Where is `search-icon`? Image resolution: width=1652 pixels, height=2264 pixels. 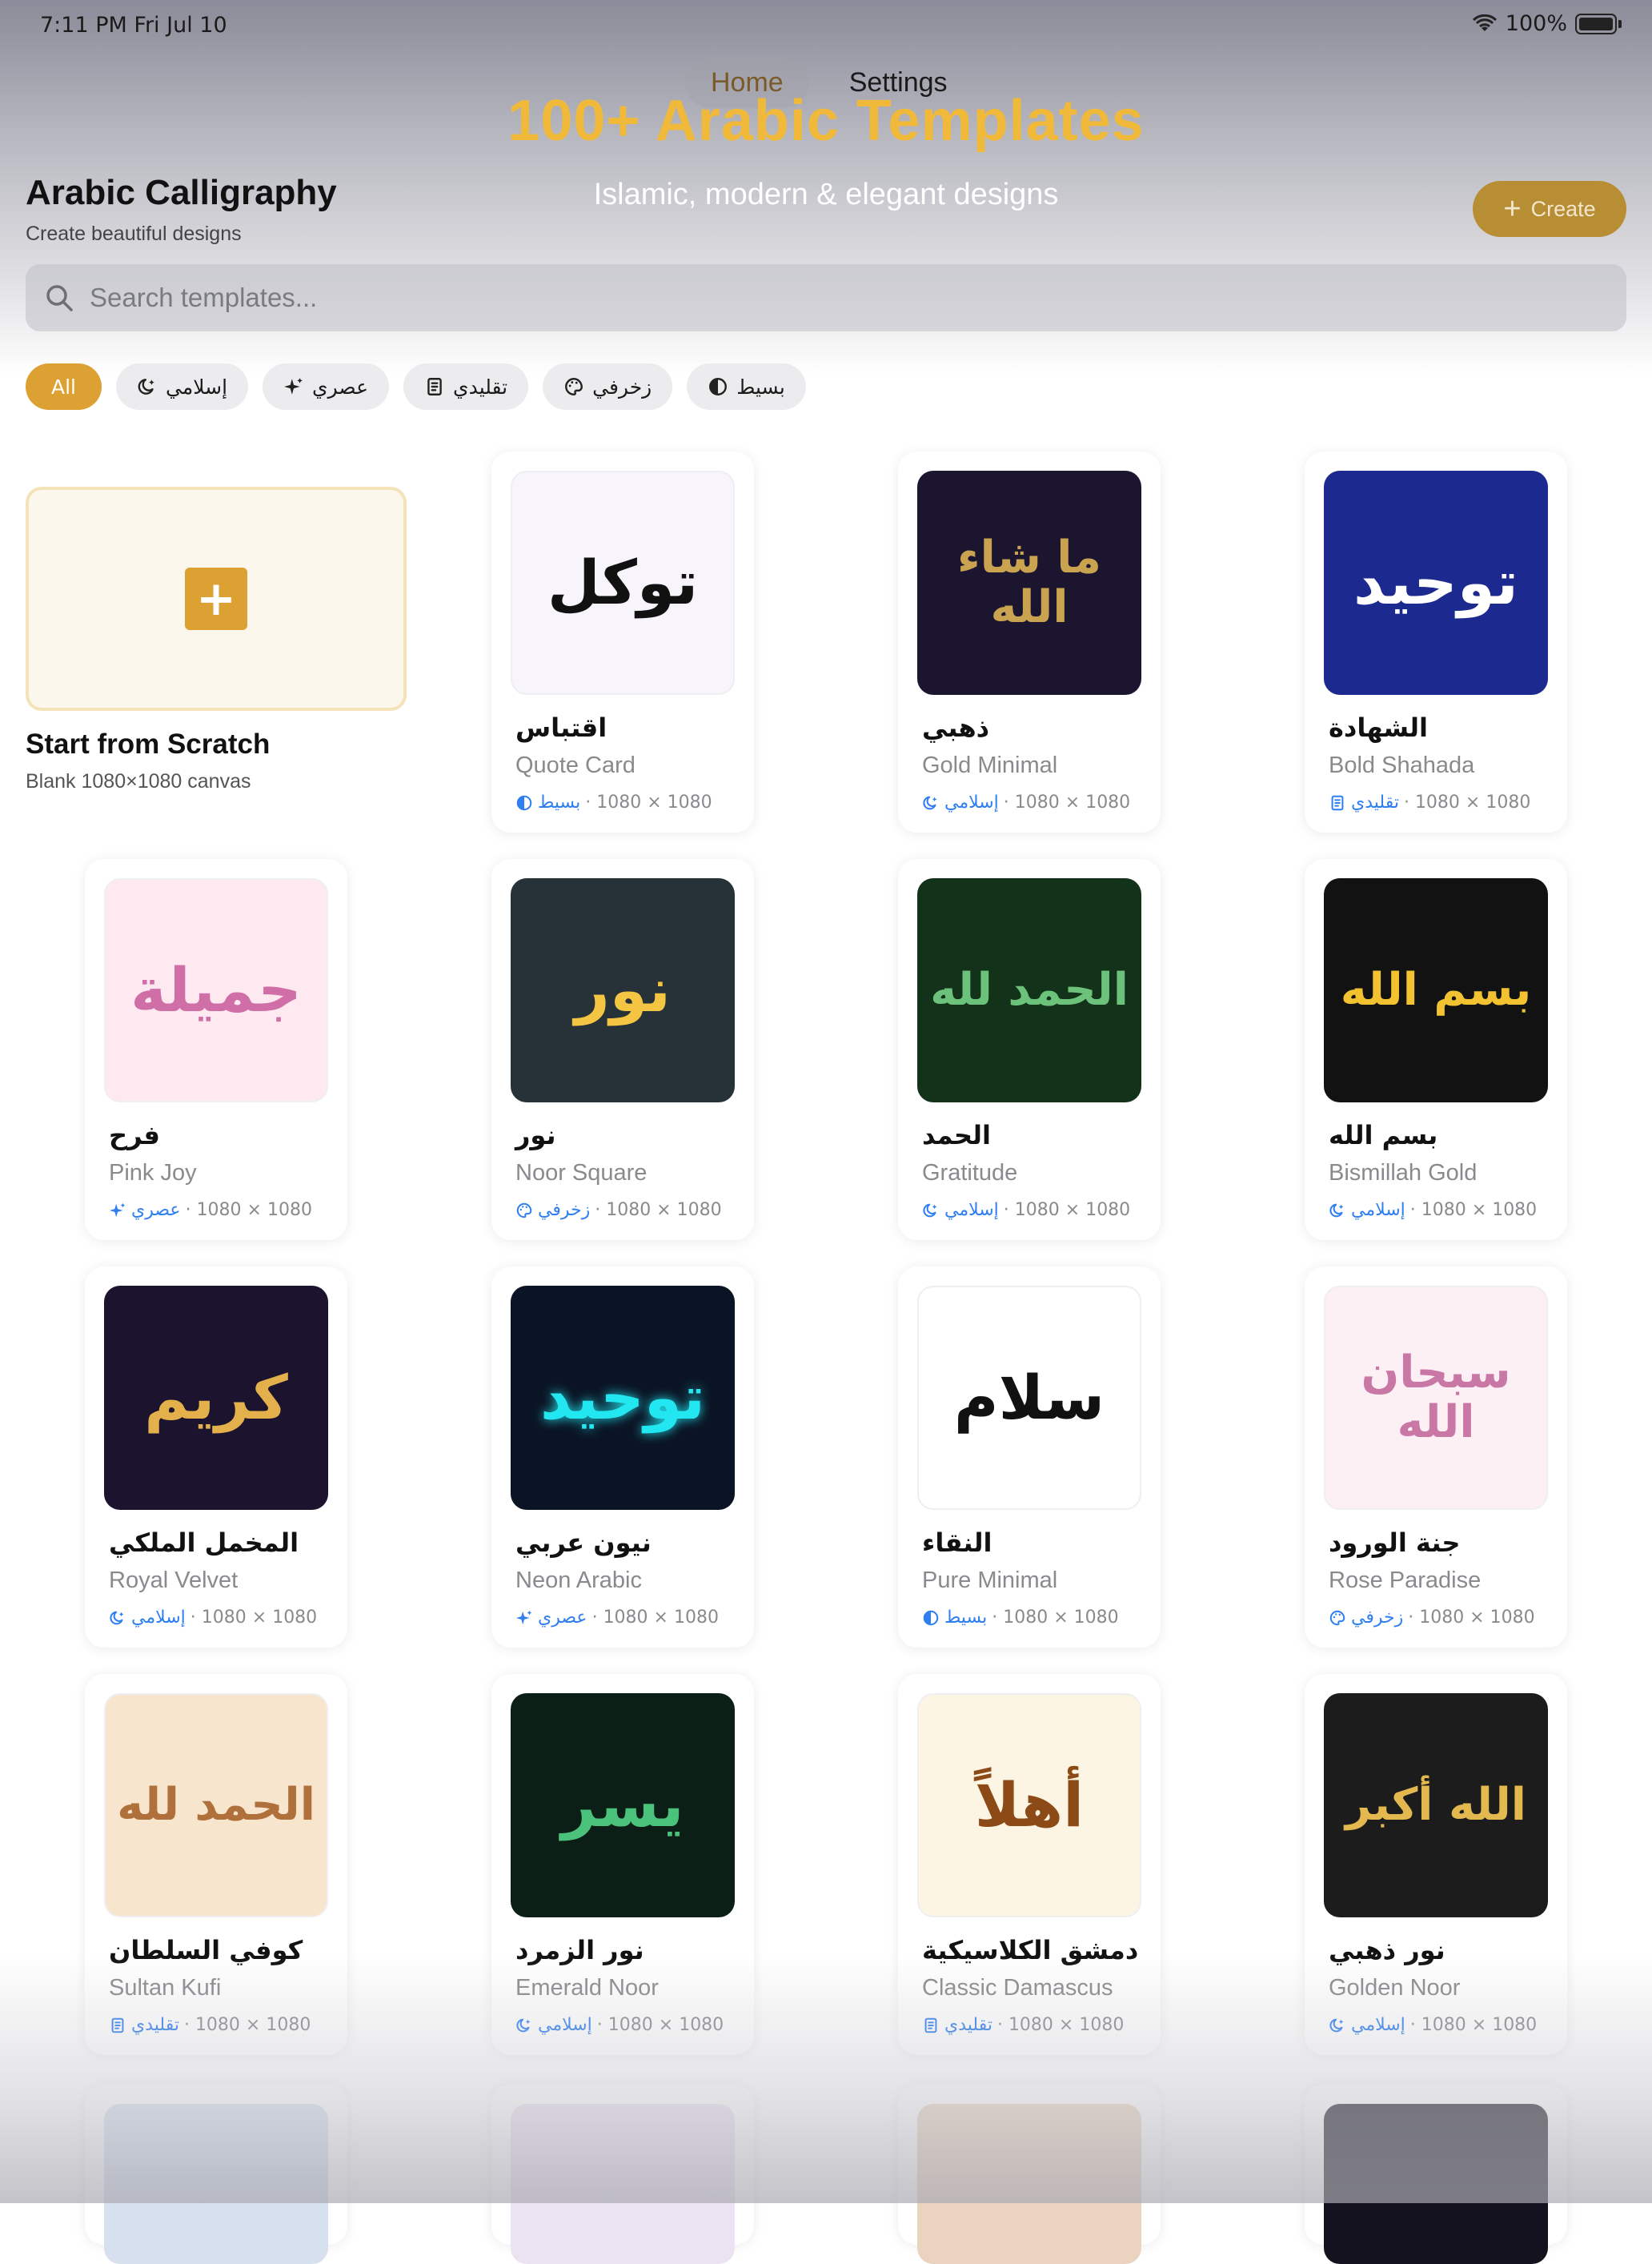 search-icon is located at coordinates (59, 298).